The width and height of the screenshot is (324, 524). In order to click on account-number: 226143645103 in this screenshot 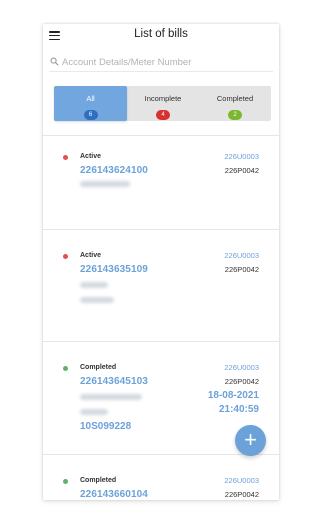, I will do `click(114, 381)`.